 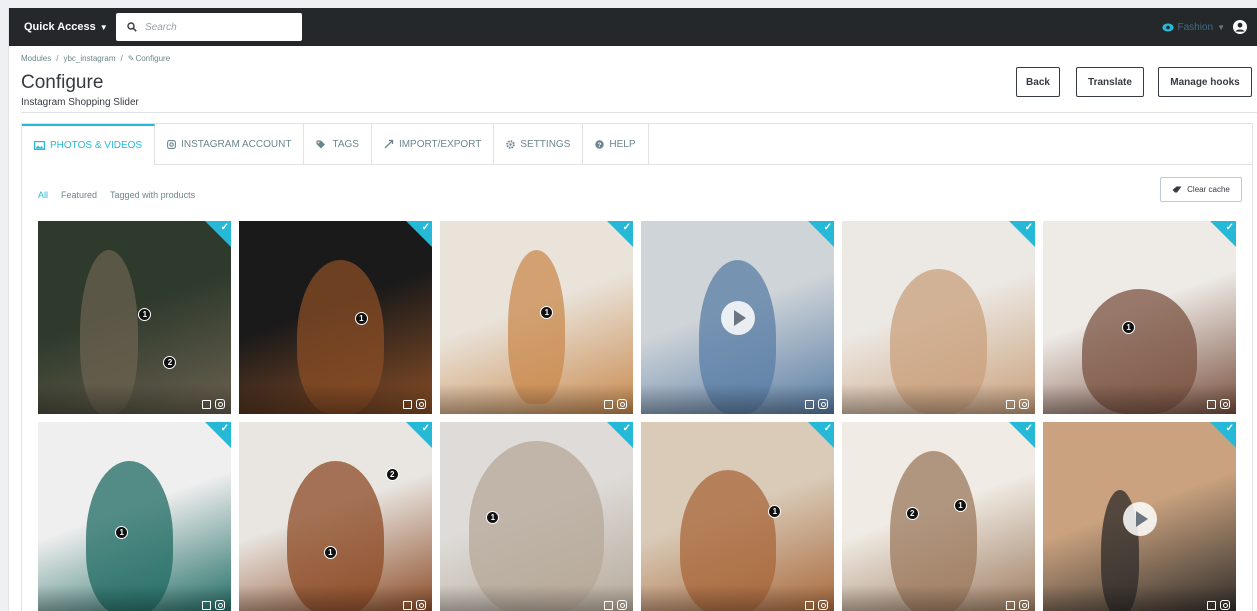 What do you see at coordinates (1177, 189) in the screenshot?
I see `eraser-icon` at bounding box center [1177, 189].